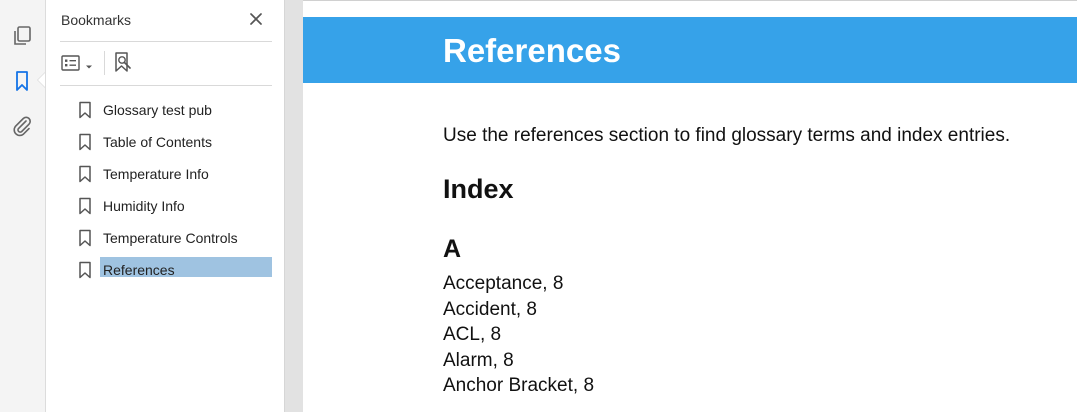 The image size is (1077, 412). I want to click on bookmark-label: References, so click(186, 267).